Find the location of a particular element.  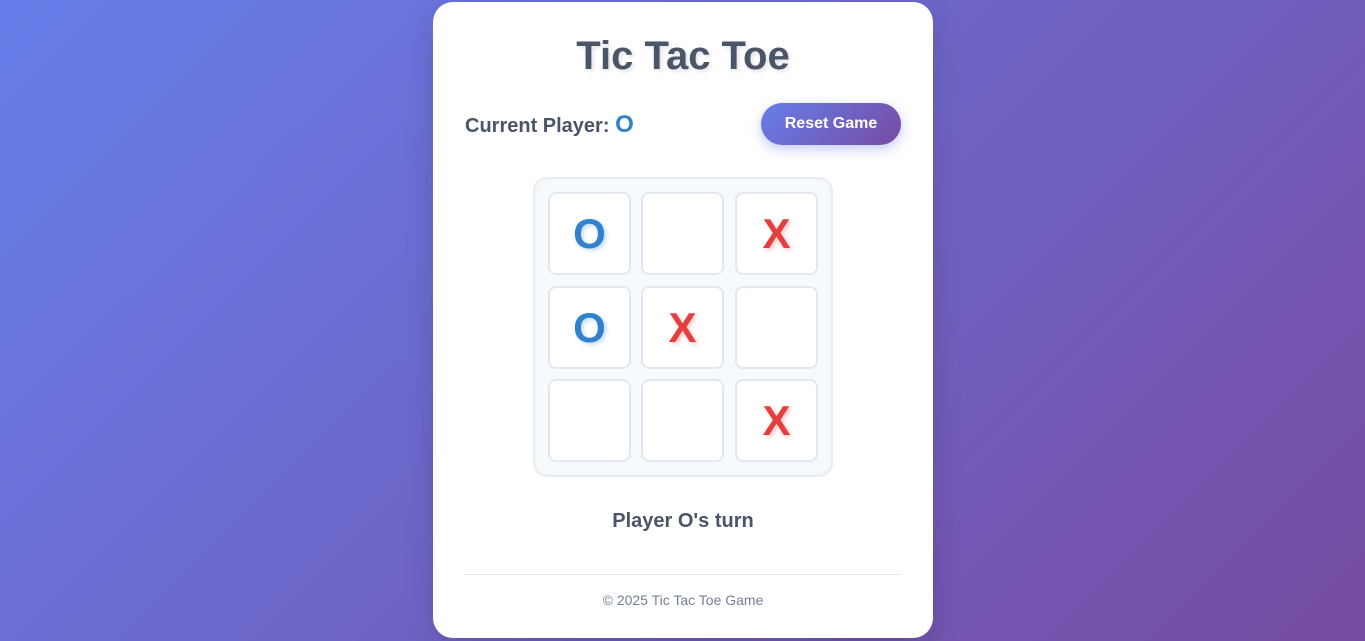

game-status: Player O's turn is located at coordinates (683, 521).